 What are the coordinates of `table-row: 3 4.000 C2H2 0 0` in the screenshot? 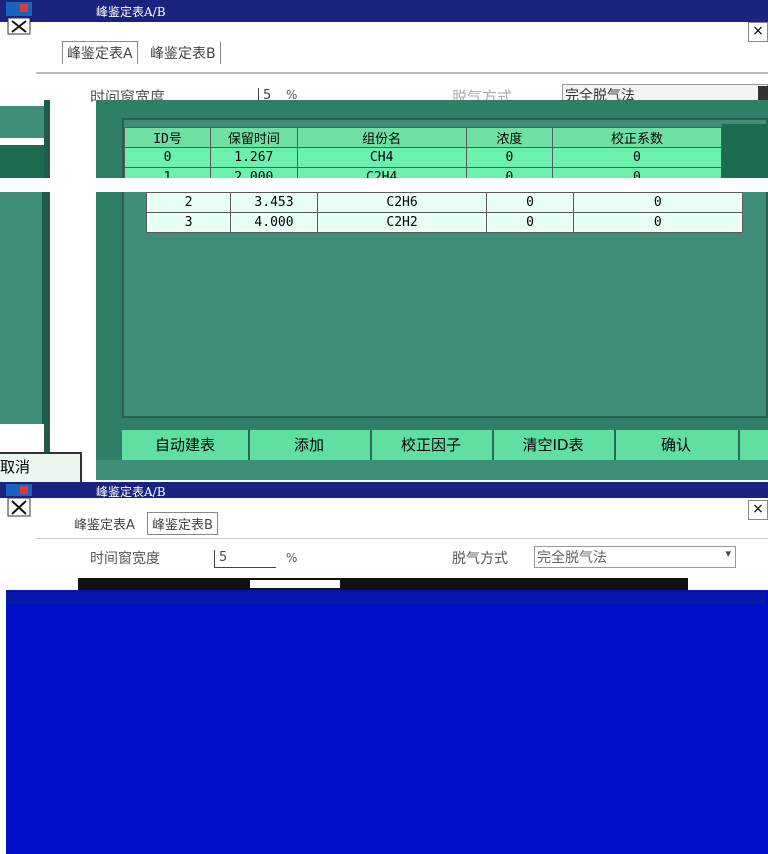 It's located at (444, 222).